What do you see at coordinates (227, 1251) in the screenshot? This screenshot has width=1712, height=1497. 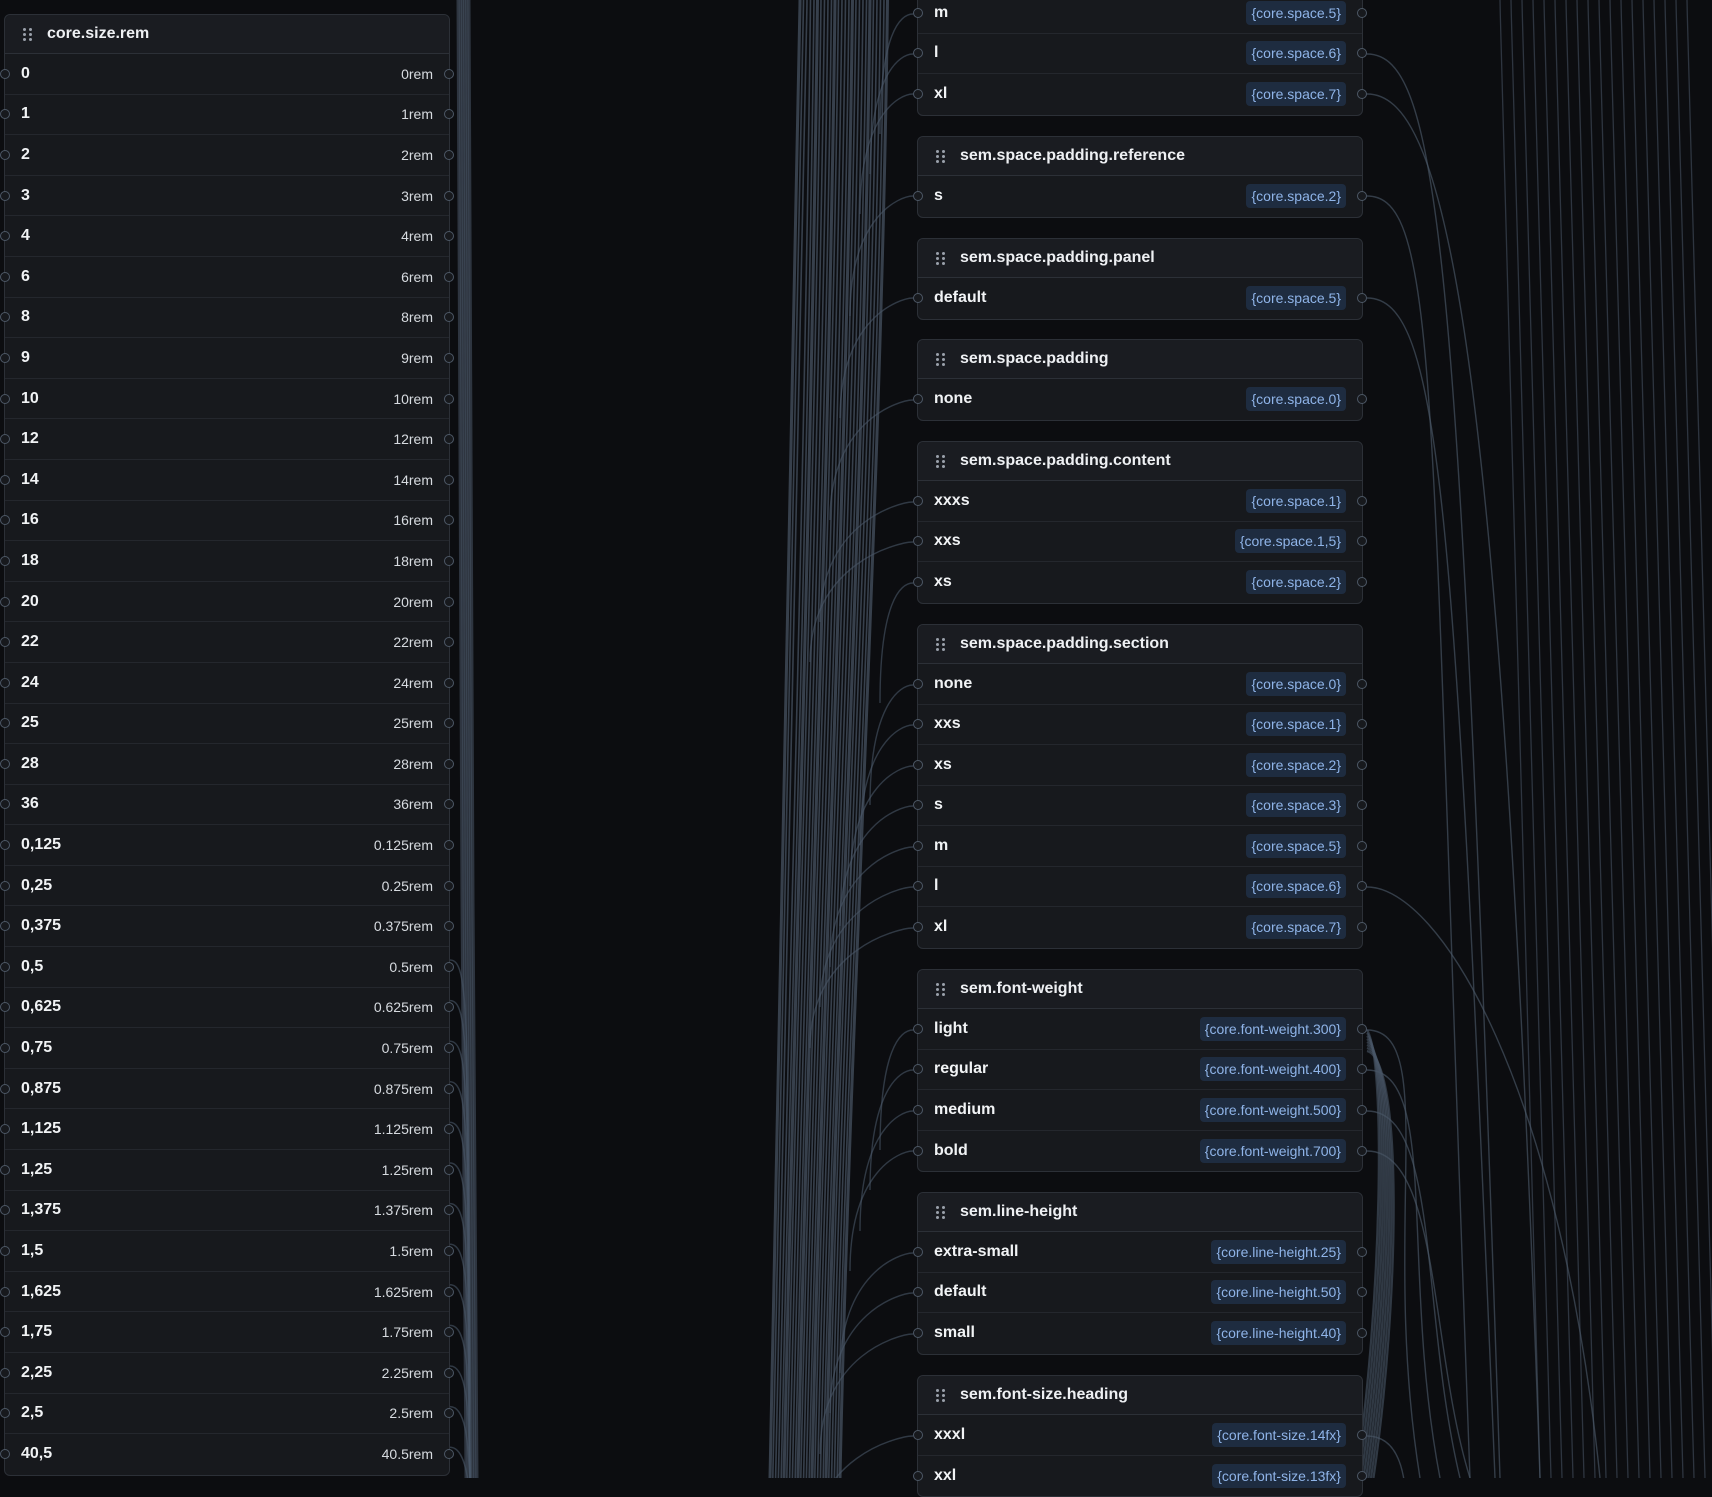 I see `token-row: 1,5 1.5rem` at bounding box center [227, 1251].